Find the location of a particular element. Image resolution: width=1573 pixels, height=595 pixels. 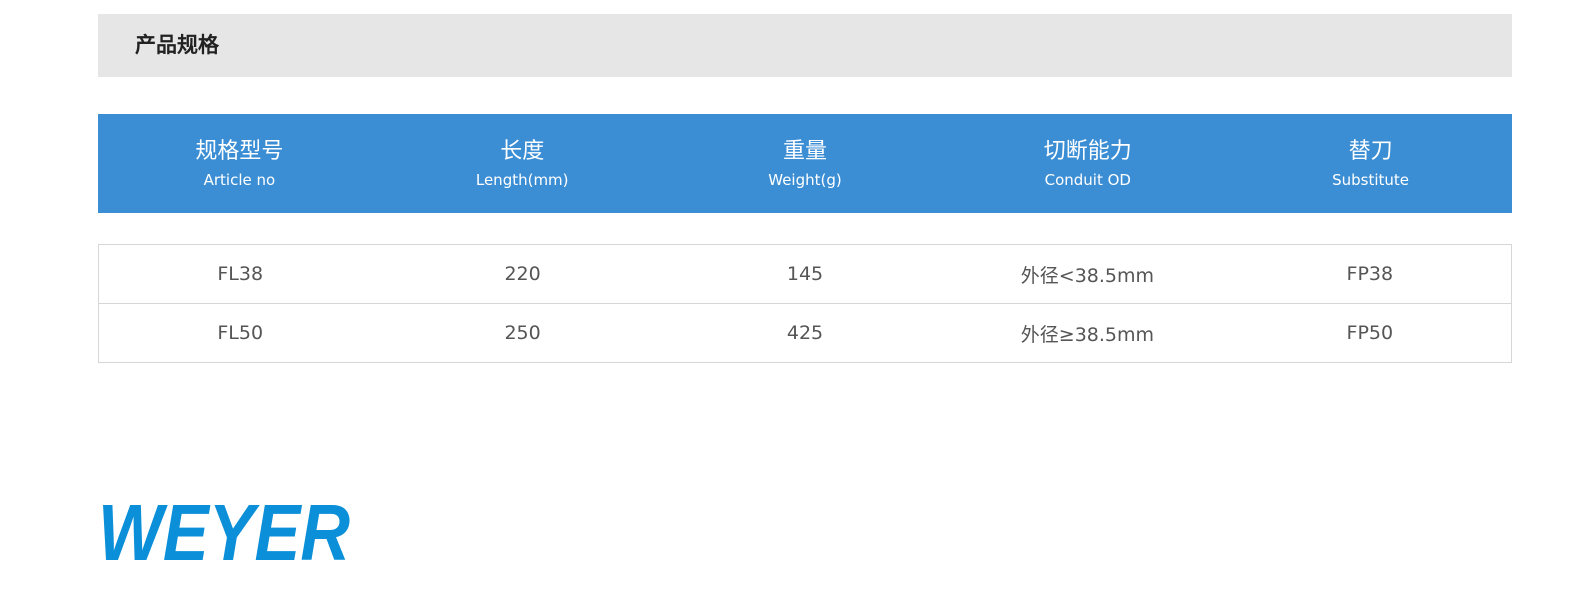

column-header-en: Weight(g) is located at coordinates (805, 179).